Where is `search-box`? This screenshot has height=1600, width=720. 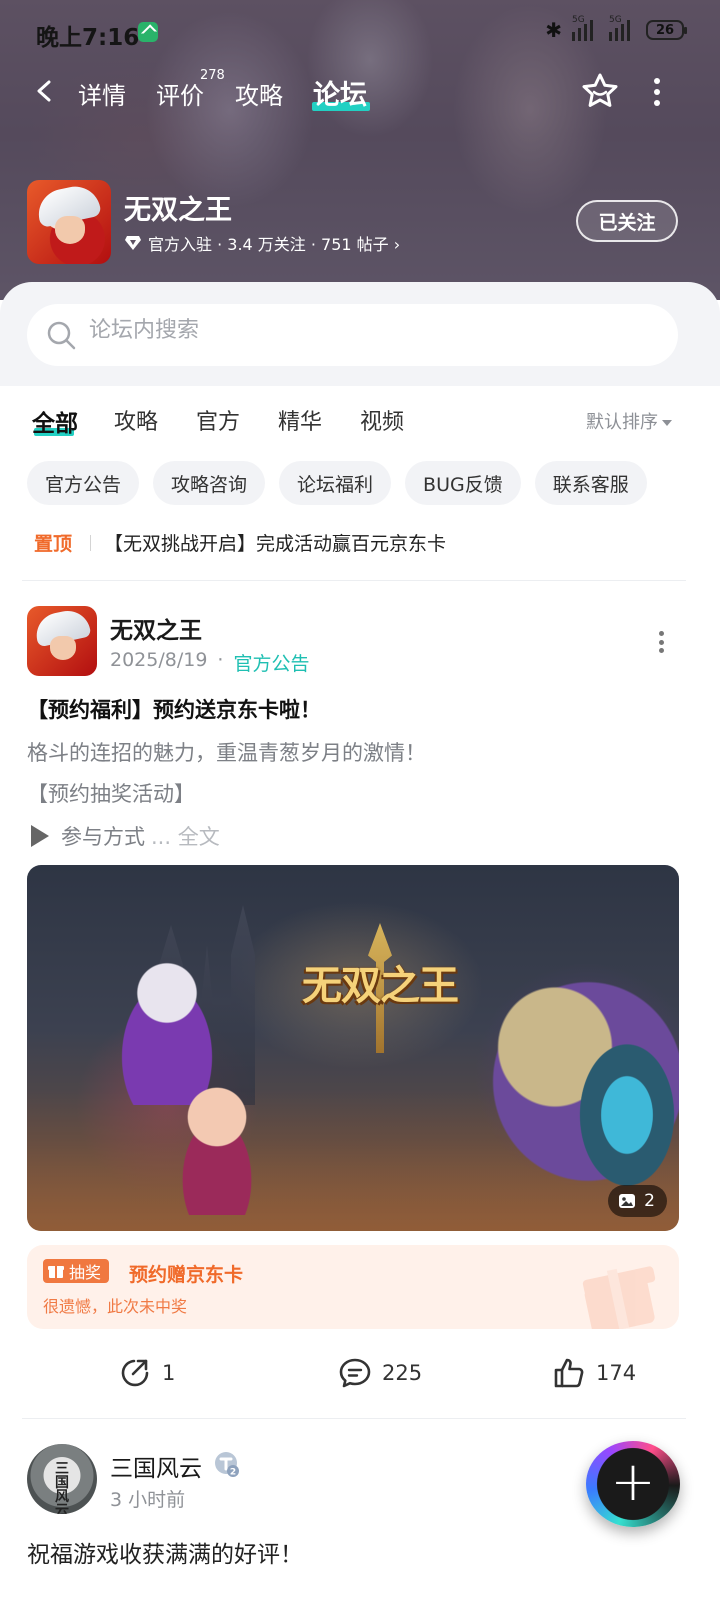 search-box is located at coordinates (352, 335).